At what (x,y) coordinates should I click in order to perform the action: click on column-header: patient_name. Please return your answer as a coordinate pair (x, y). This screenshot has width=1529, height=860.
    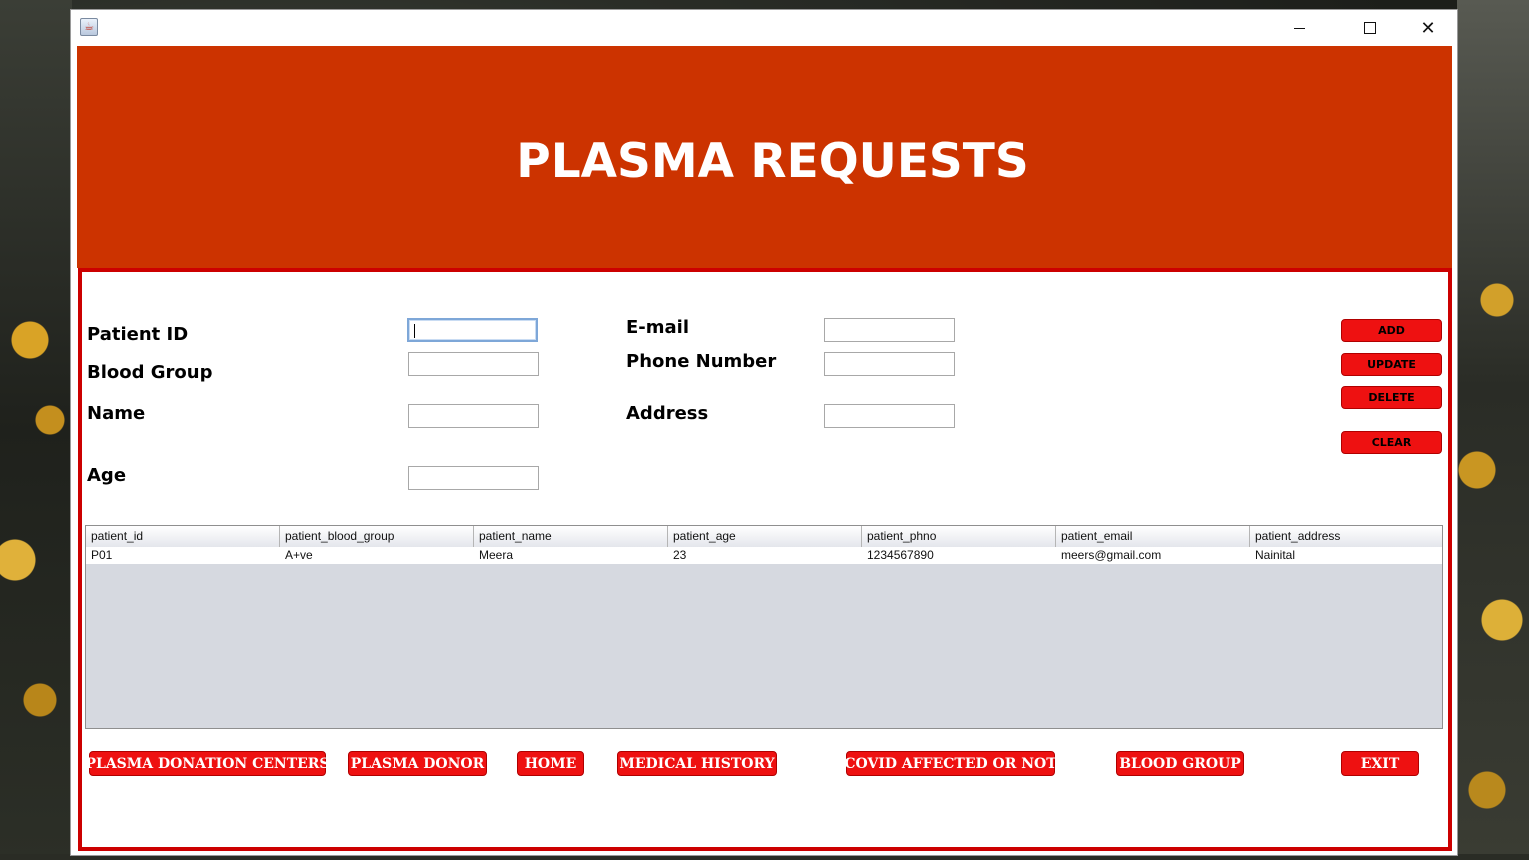
    Looking at the image, I should click on (571, 536).